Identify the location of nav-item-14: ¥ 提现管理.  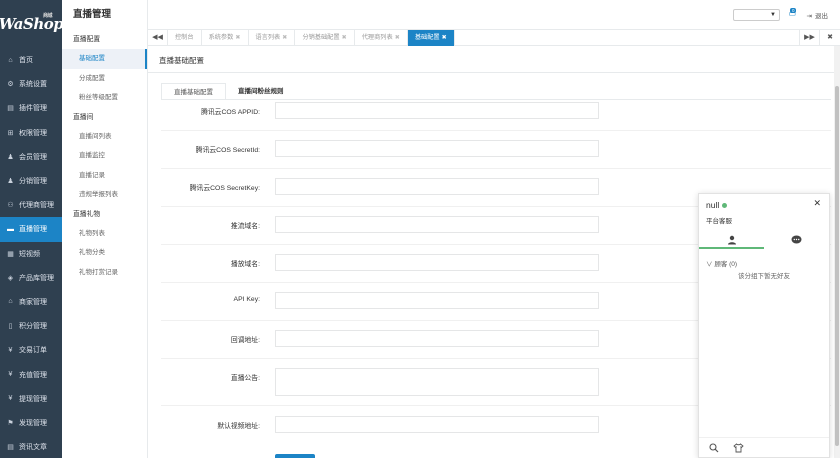
(31, 399).